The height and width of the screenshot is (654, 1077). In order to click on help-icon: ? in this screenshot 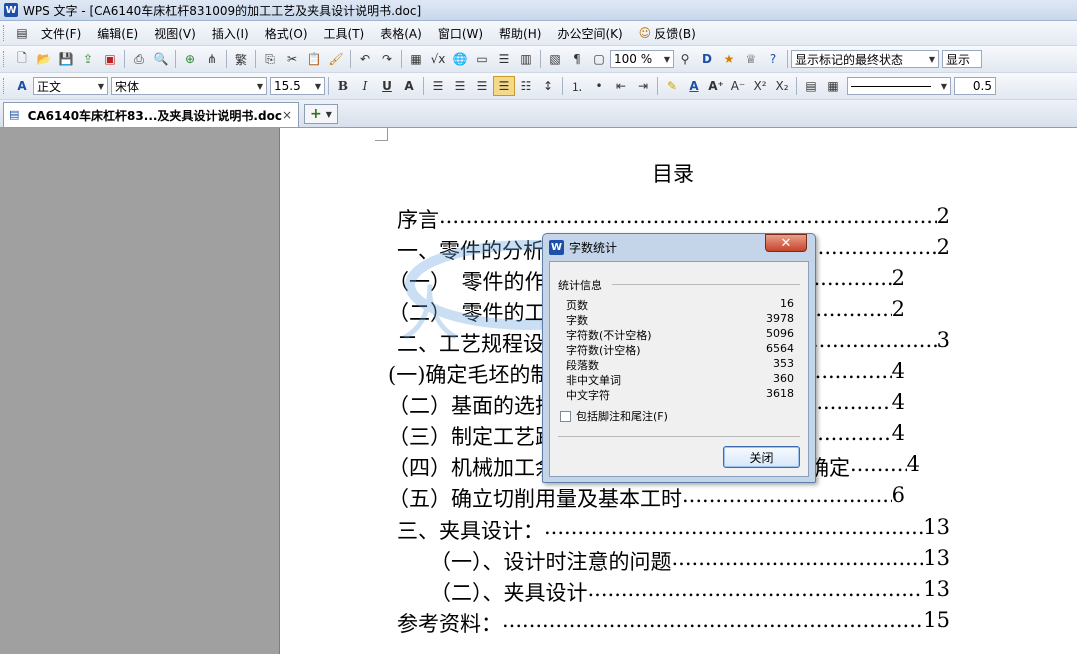, I will do `click(773, 59)`.